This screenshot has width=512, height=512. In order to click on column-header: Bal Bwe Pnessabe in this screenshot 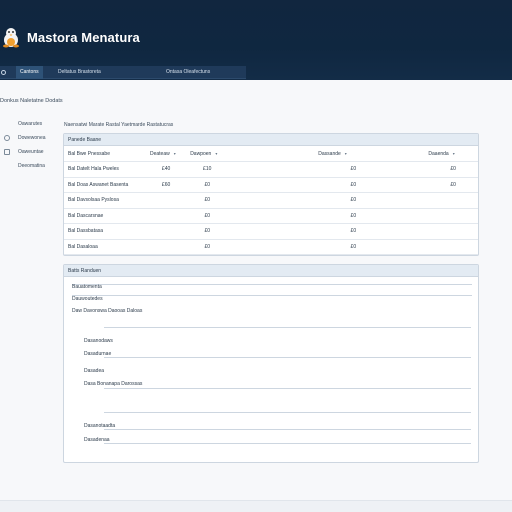, I will do `click(105, 154)`.